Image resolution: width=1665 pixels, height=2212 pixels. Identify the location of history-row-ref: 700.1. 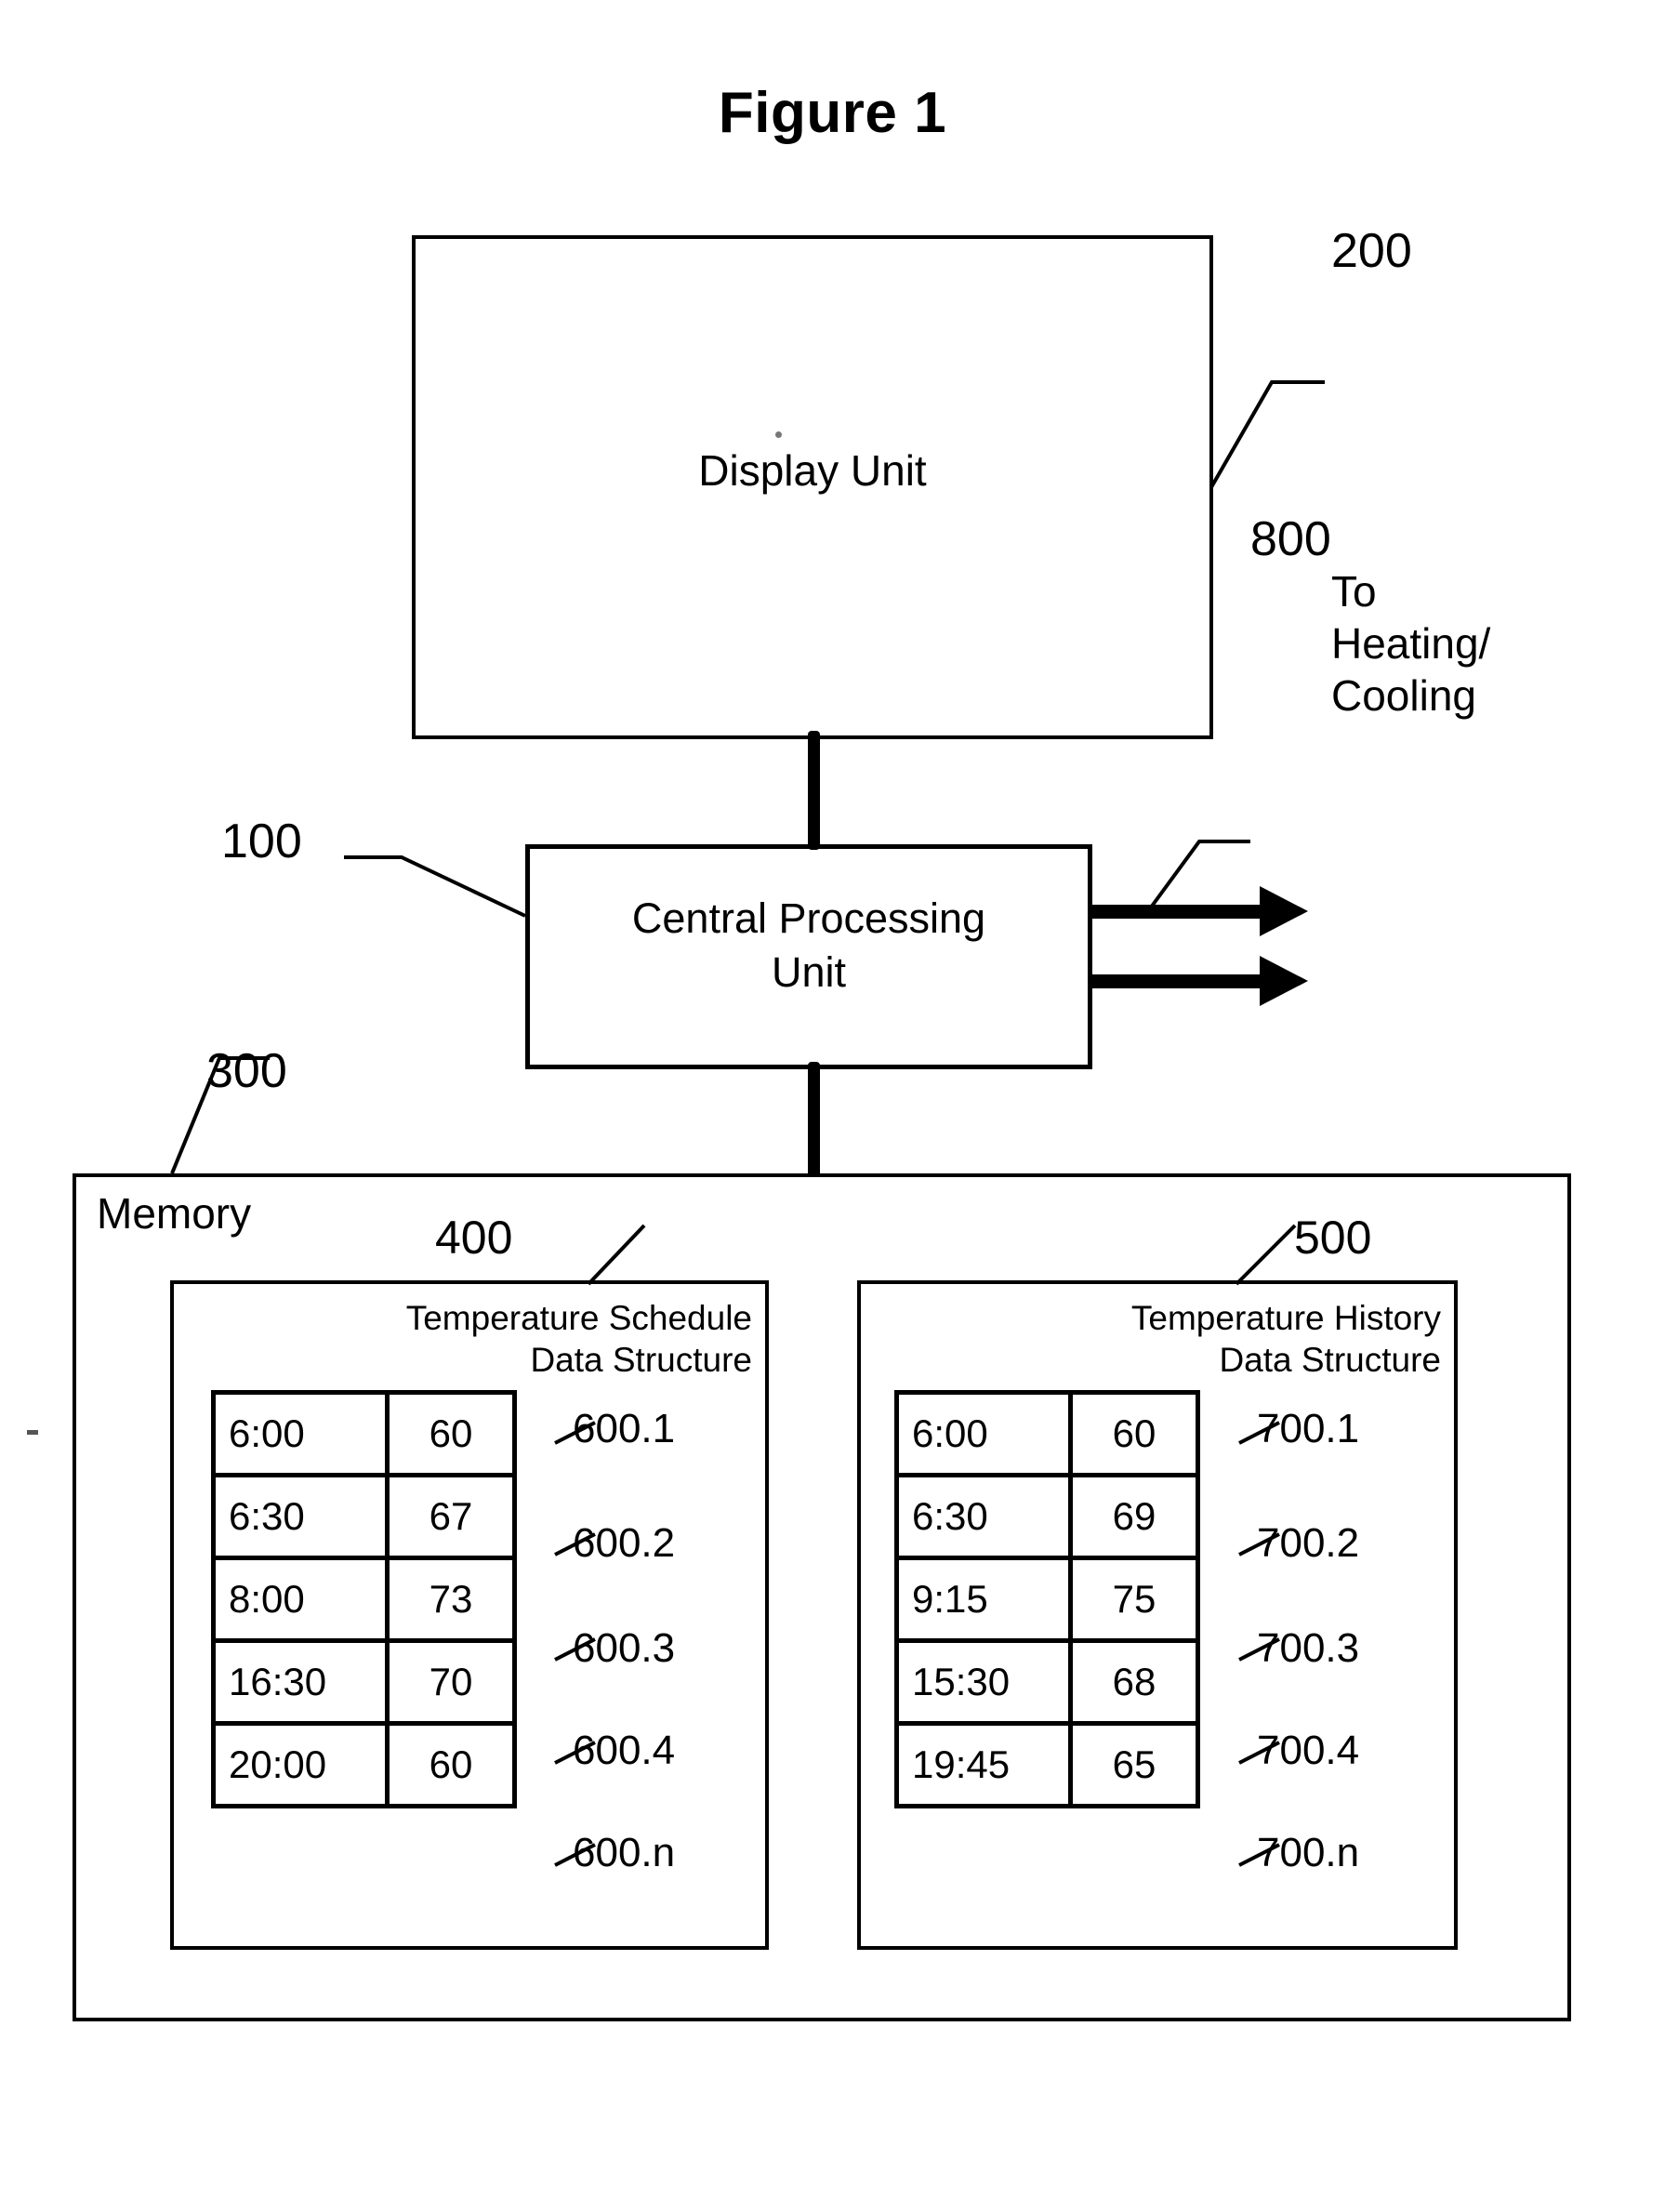
(1308, 1428).